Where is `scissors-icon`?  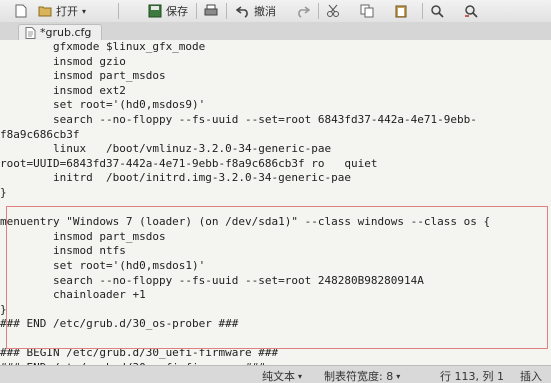 scissors-icon is located at coordinates (333, 10).